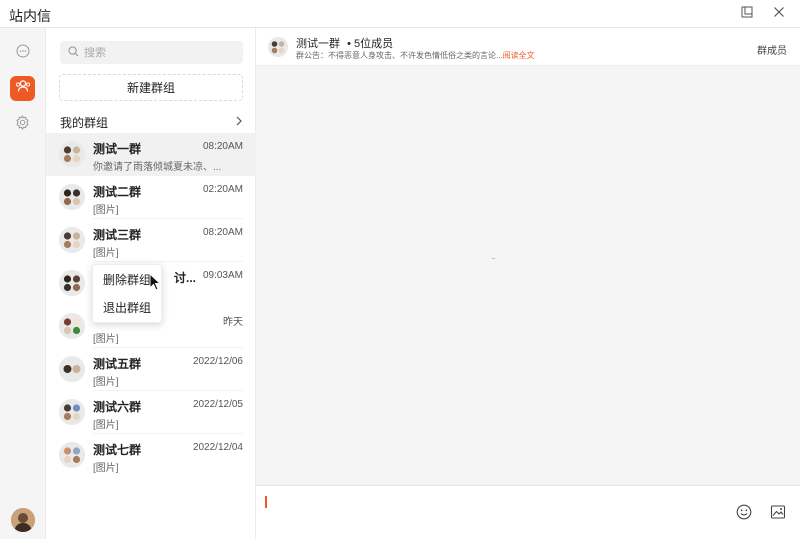 The image size is (800, 539). Describe the element at coordinates (151, 197) in the screenshot. I see `group-row: 测试二群 02:20AM [图片]` at that location.